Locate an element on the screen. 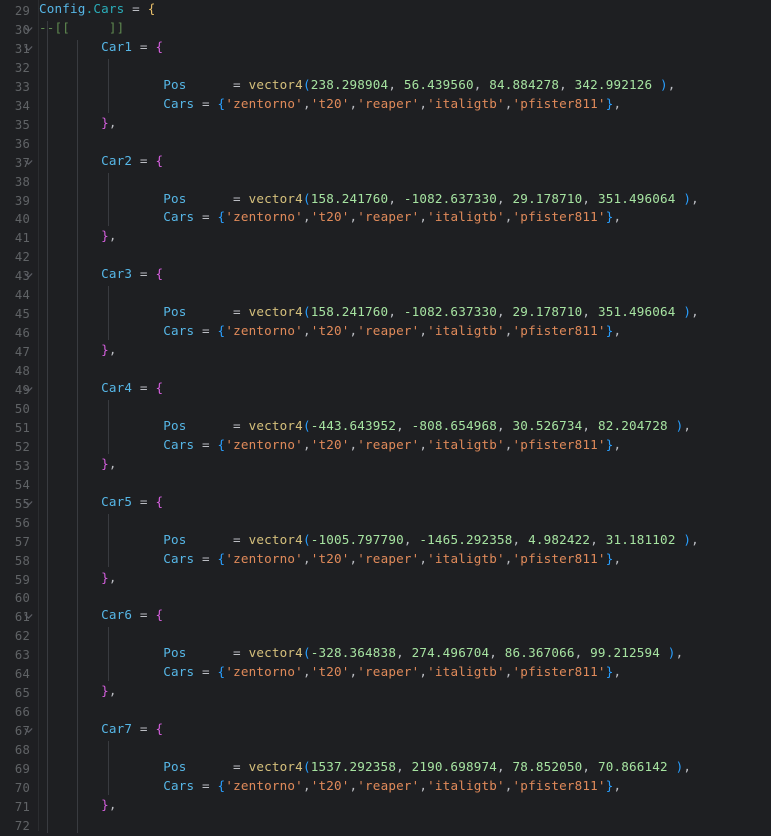 This screenshot has width=771, height=836. line-number: 51 is located at coordinates (15, 428).